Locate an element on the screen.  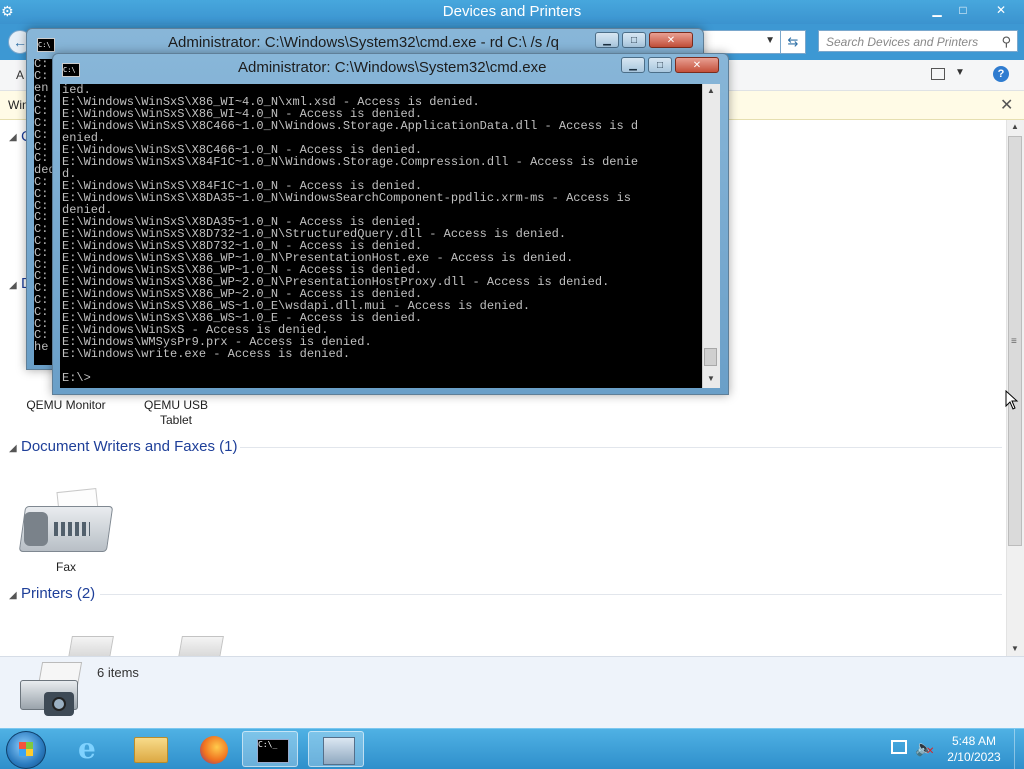
search-placeholder: Search Devices and Printers is located at coordinates (902, 42).